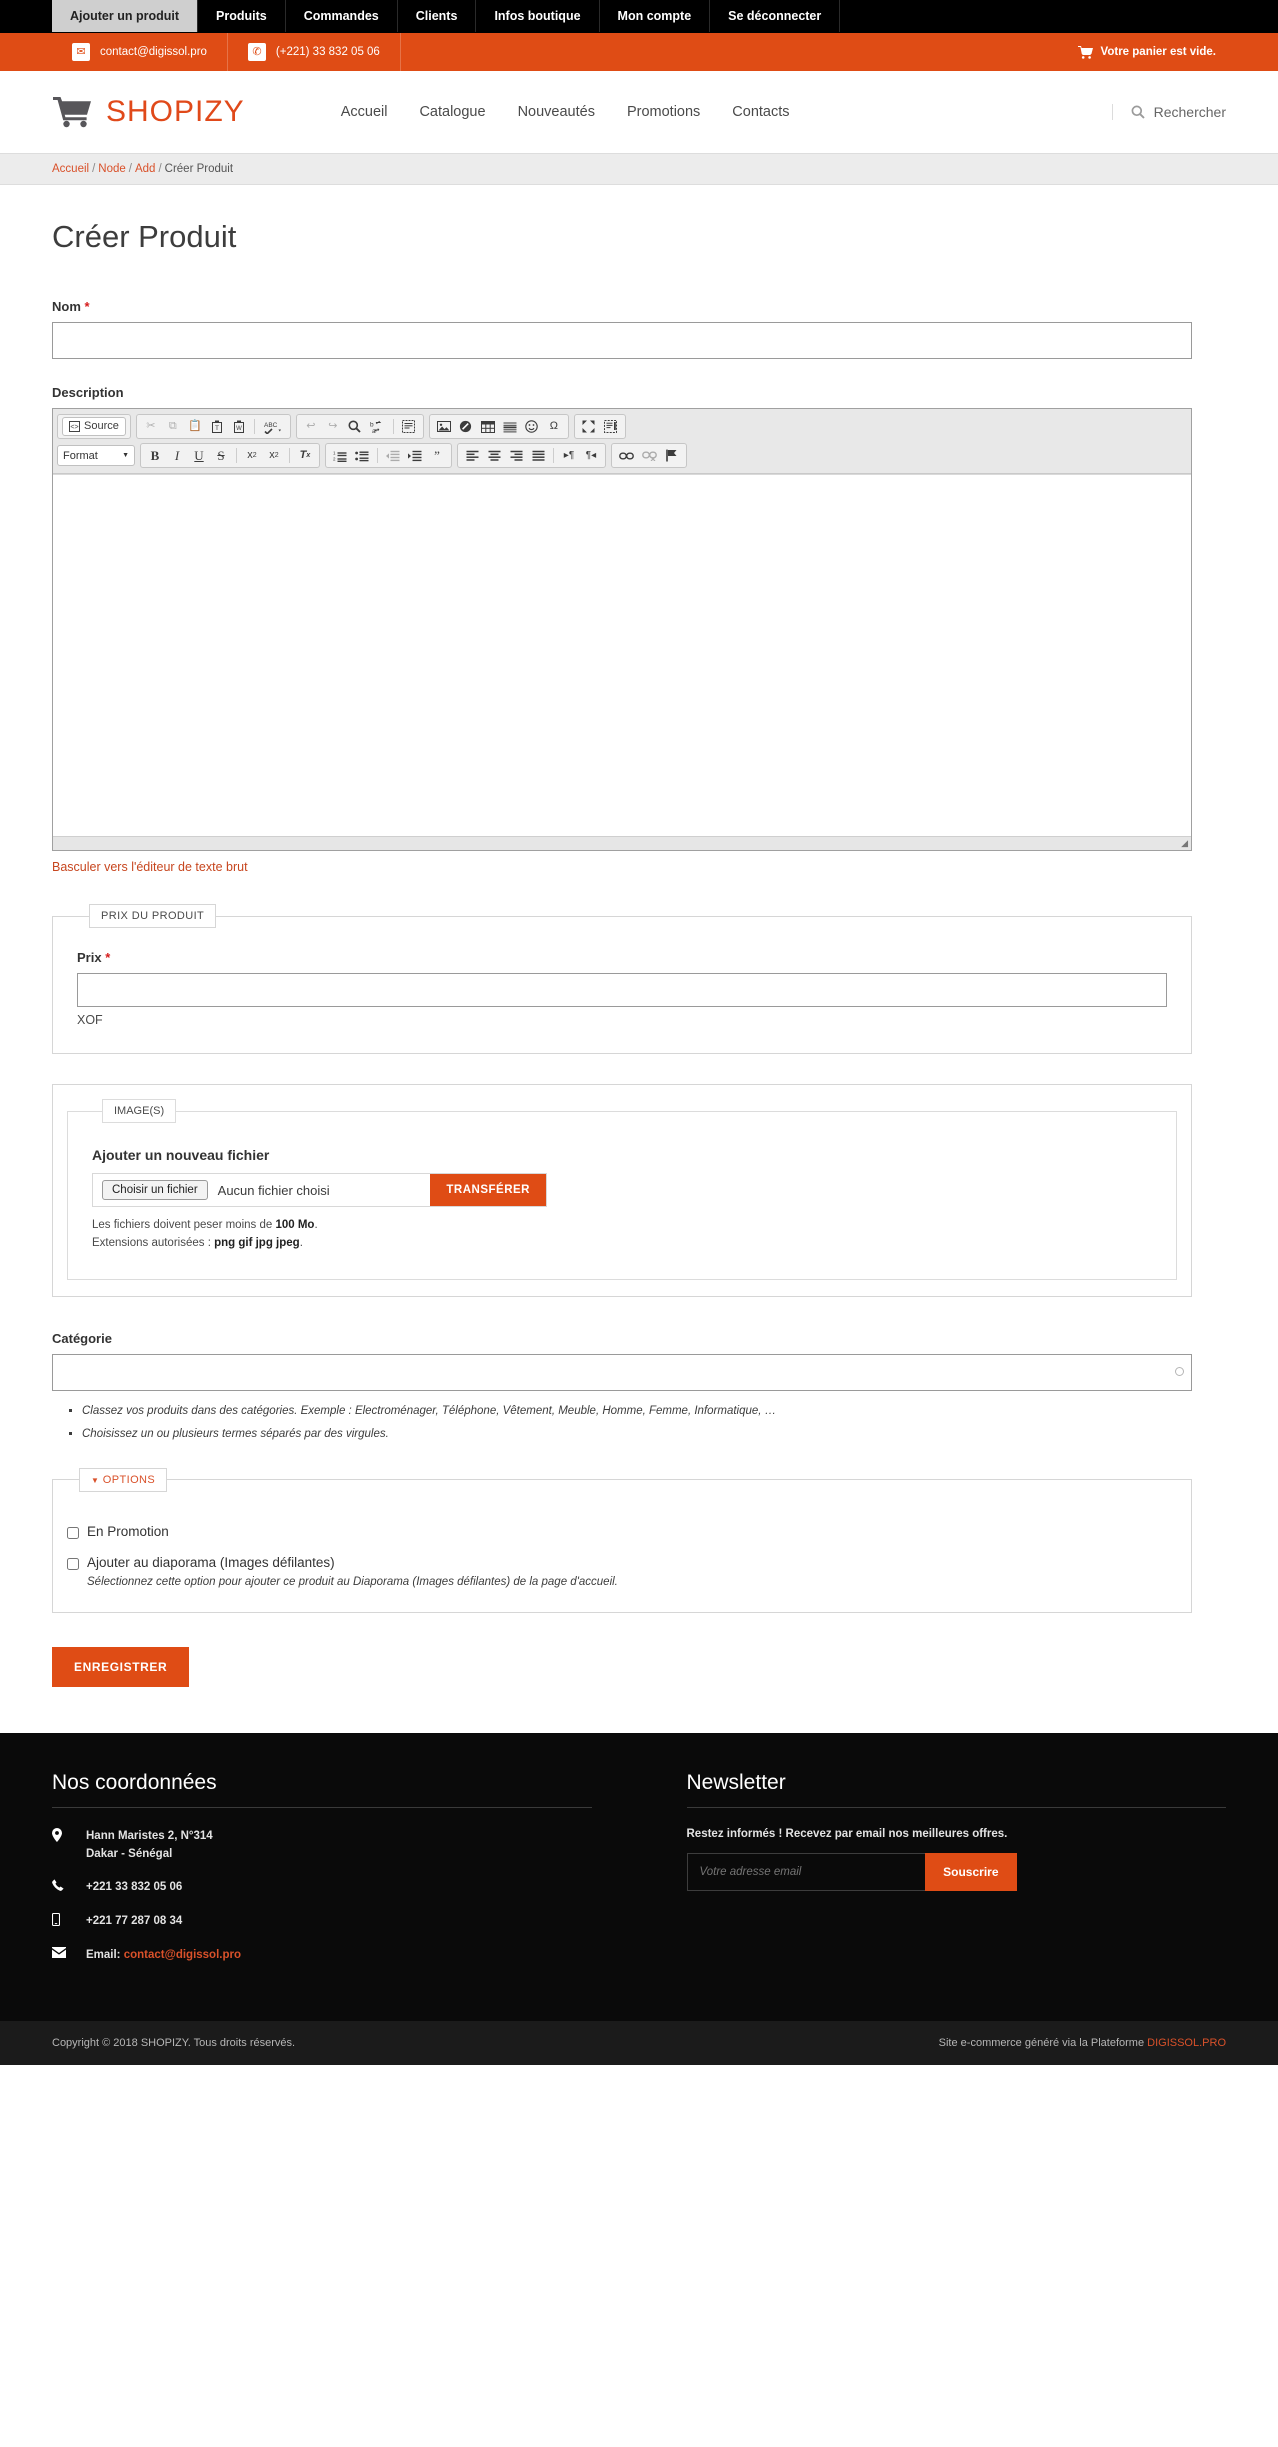  I want to click on breadcrumb-item-accueil: Accueil, so click(70, 169).